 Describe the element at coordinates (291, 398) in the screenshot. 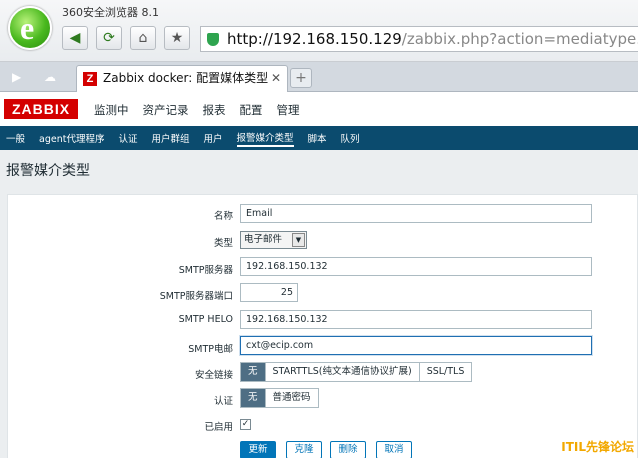

I see `auth-option-password: 普通密码` at that location.